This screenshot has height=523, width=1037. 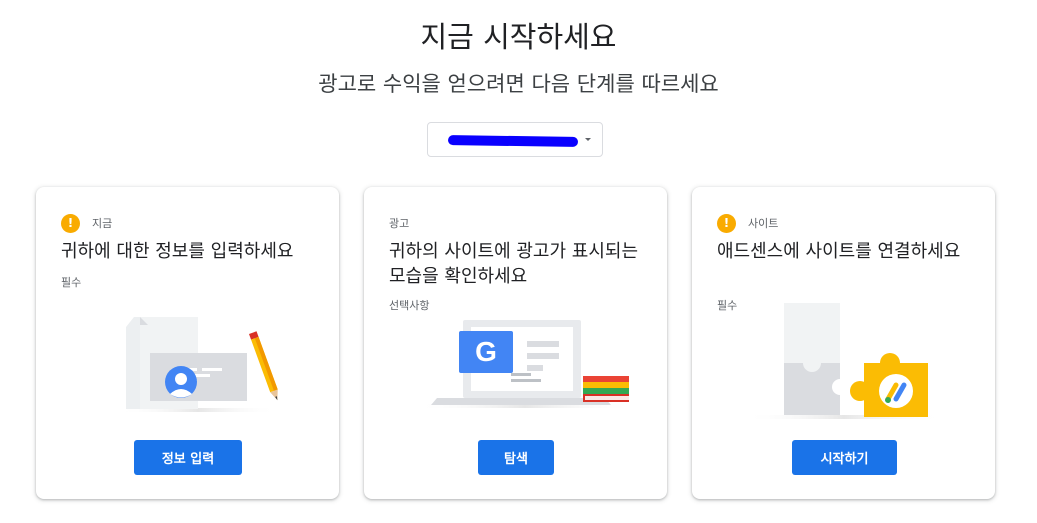 I want to click on redacted-site-name, so click(x=513, y=141).